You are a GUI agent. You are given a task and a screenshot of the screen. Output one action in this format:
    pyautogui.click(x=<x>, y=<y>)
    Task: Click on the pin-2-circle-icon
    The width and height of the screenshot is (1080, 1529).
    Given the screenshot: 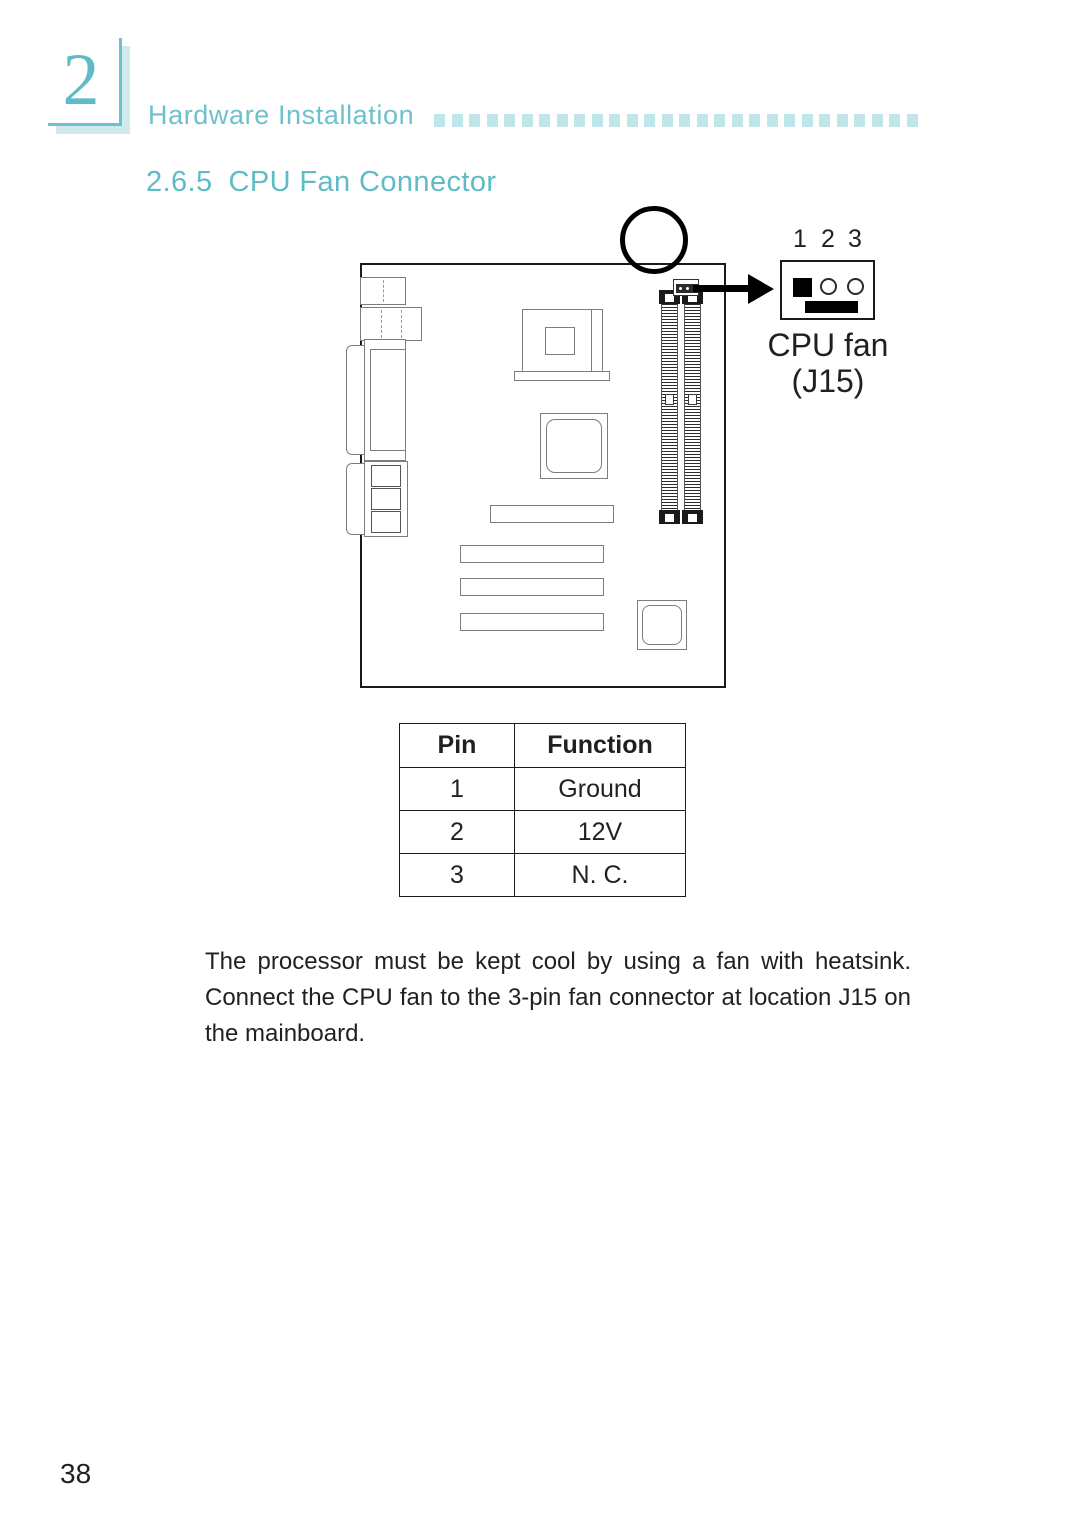 What is the action you would take?
    pyautogui.click(x=828, y=286)
    